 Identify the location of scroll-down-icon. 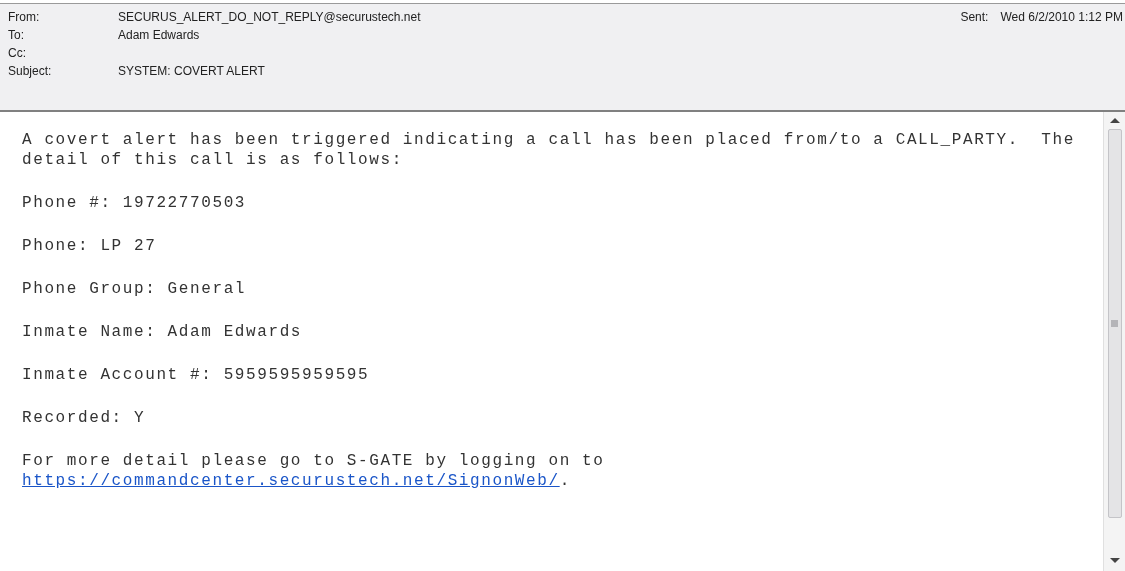
(1114, 560).